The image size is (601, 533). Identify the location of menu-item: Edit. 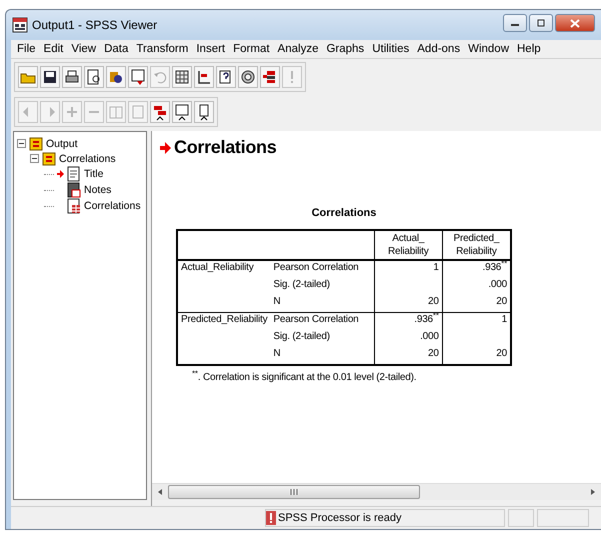
(54, 49).